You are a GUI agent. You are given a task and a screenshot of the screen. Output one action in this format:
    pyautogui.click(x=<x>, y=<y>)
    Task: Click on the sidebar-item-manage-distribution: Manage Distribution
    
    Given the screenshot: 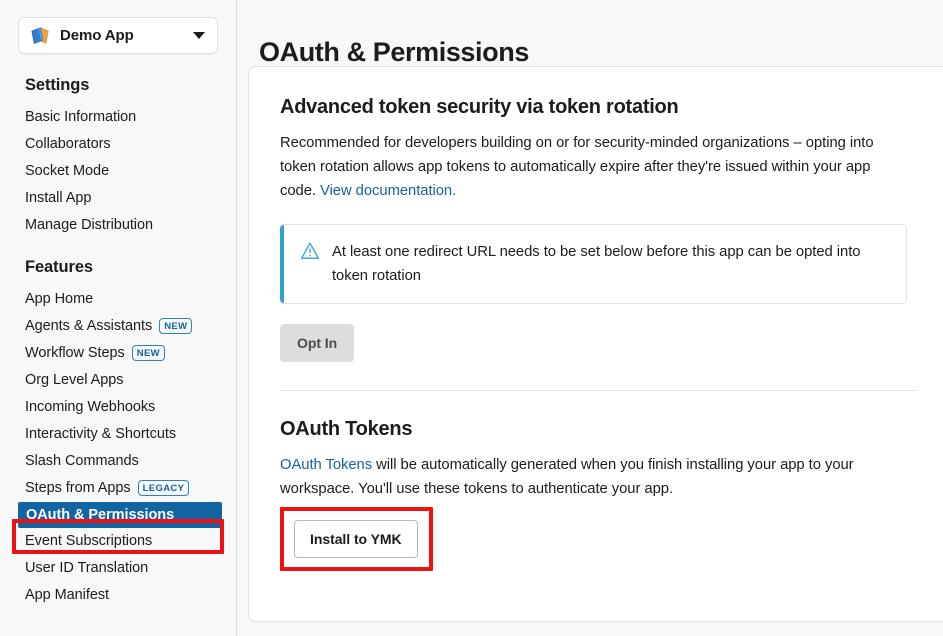 What is the action you would take?
    pyautogui.click(x=118, y=225)
    